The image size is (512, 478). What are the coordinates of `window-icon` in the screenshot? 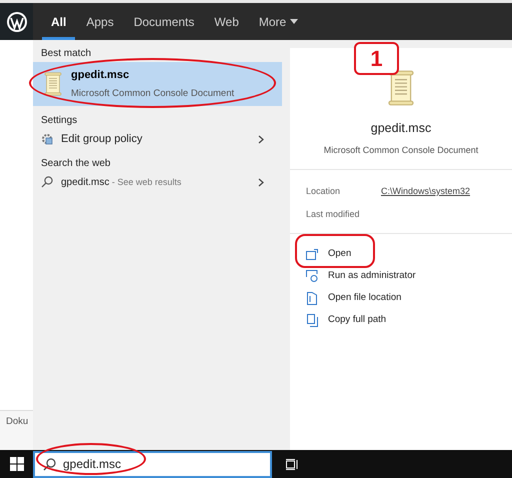 It's located at (312, 254).